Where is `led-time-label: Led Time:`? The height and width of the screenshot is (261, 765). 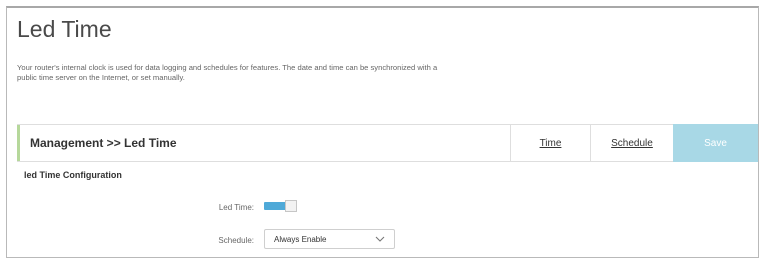
led-time-label: Led Time: is located at coordinates (236, 207).